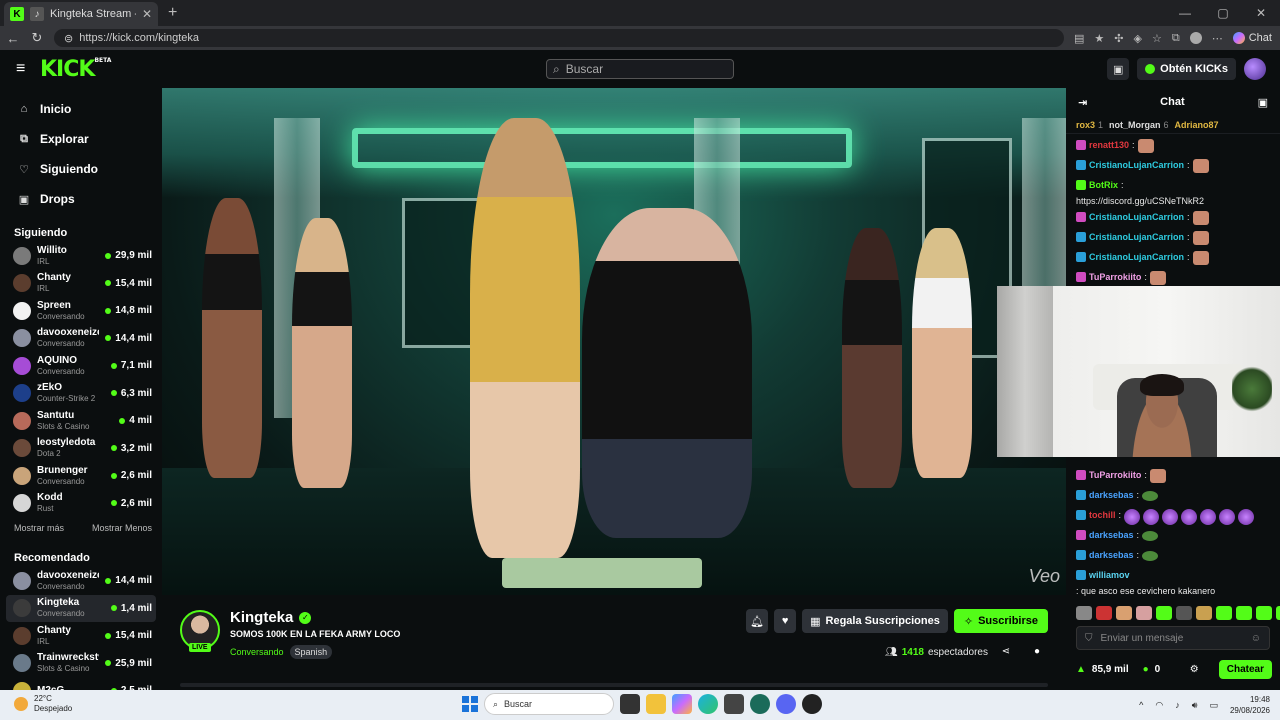 The height and width of the screenshot is (720, 1280). I want to click on discord-icon, so click(786, 704).